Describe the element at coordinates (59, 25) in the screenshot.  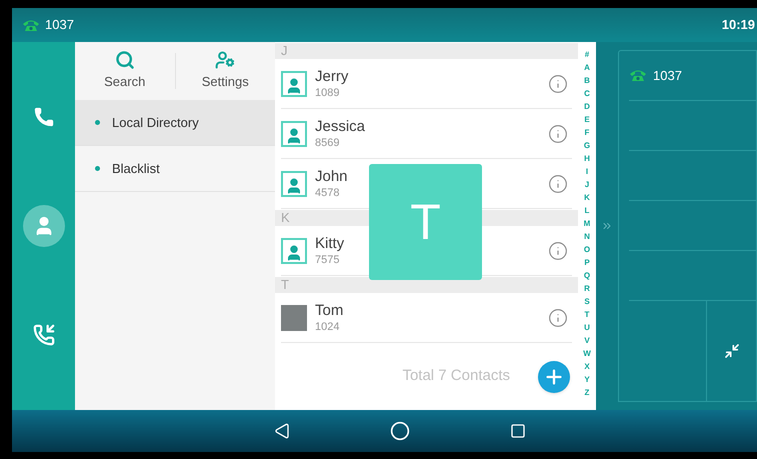
I see `line-number: 1037` at that location.